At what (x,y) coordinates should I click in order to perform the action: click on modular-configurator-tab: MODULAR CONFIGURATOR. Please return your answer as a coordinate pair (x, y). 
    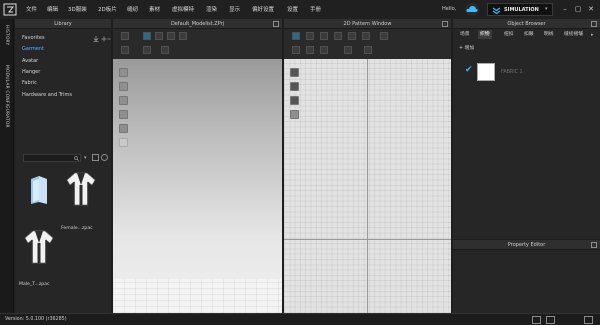
    Looking at the image, I should click on (6, 96).